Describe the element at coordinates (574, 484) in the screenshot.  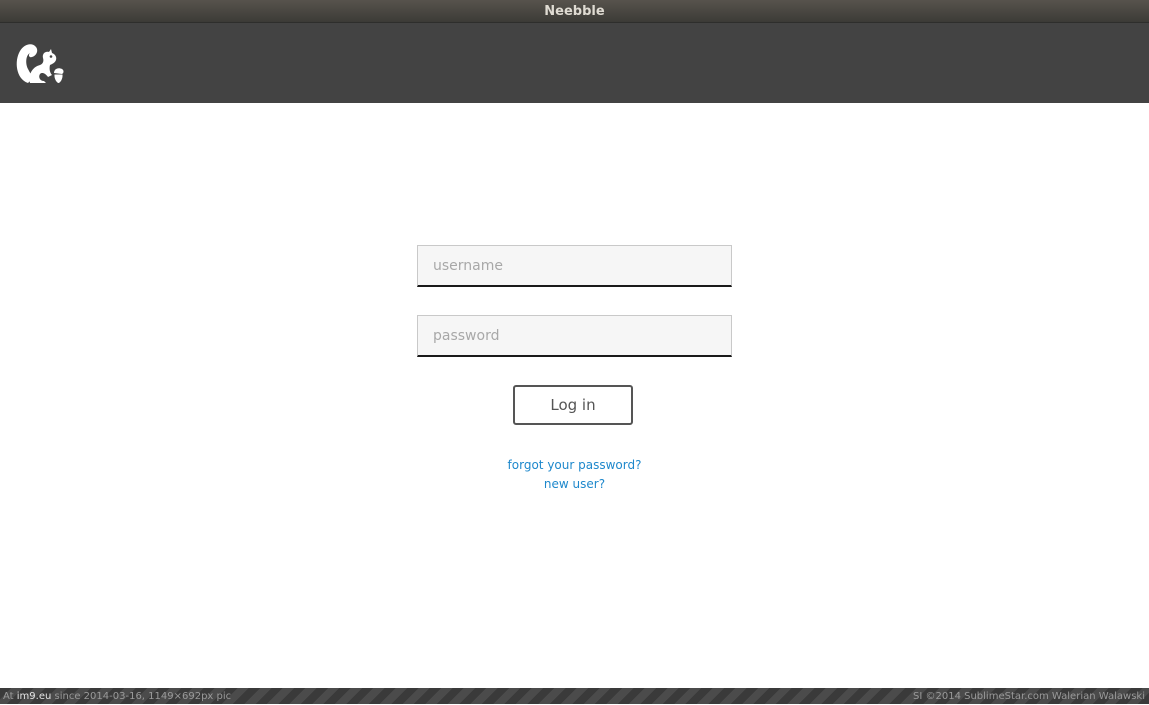
I see `new-user-link: new user?` at that location.